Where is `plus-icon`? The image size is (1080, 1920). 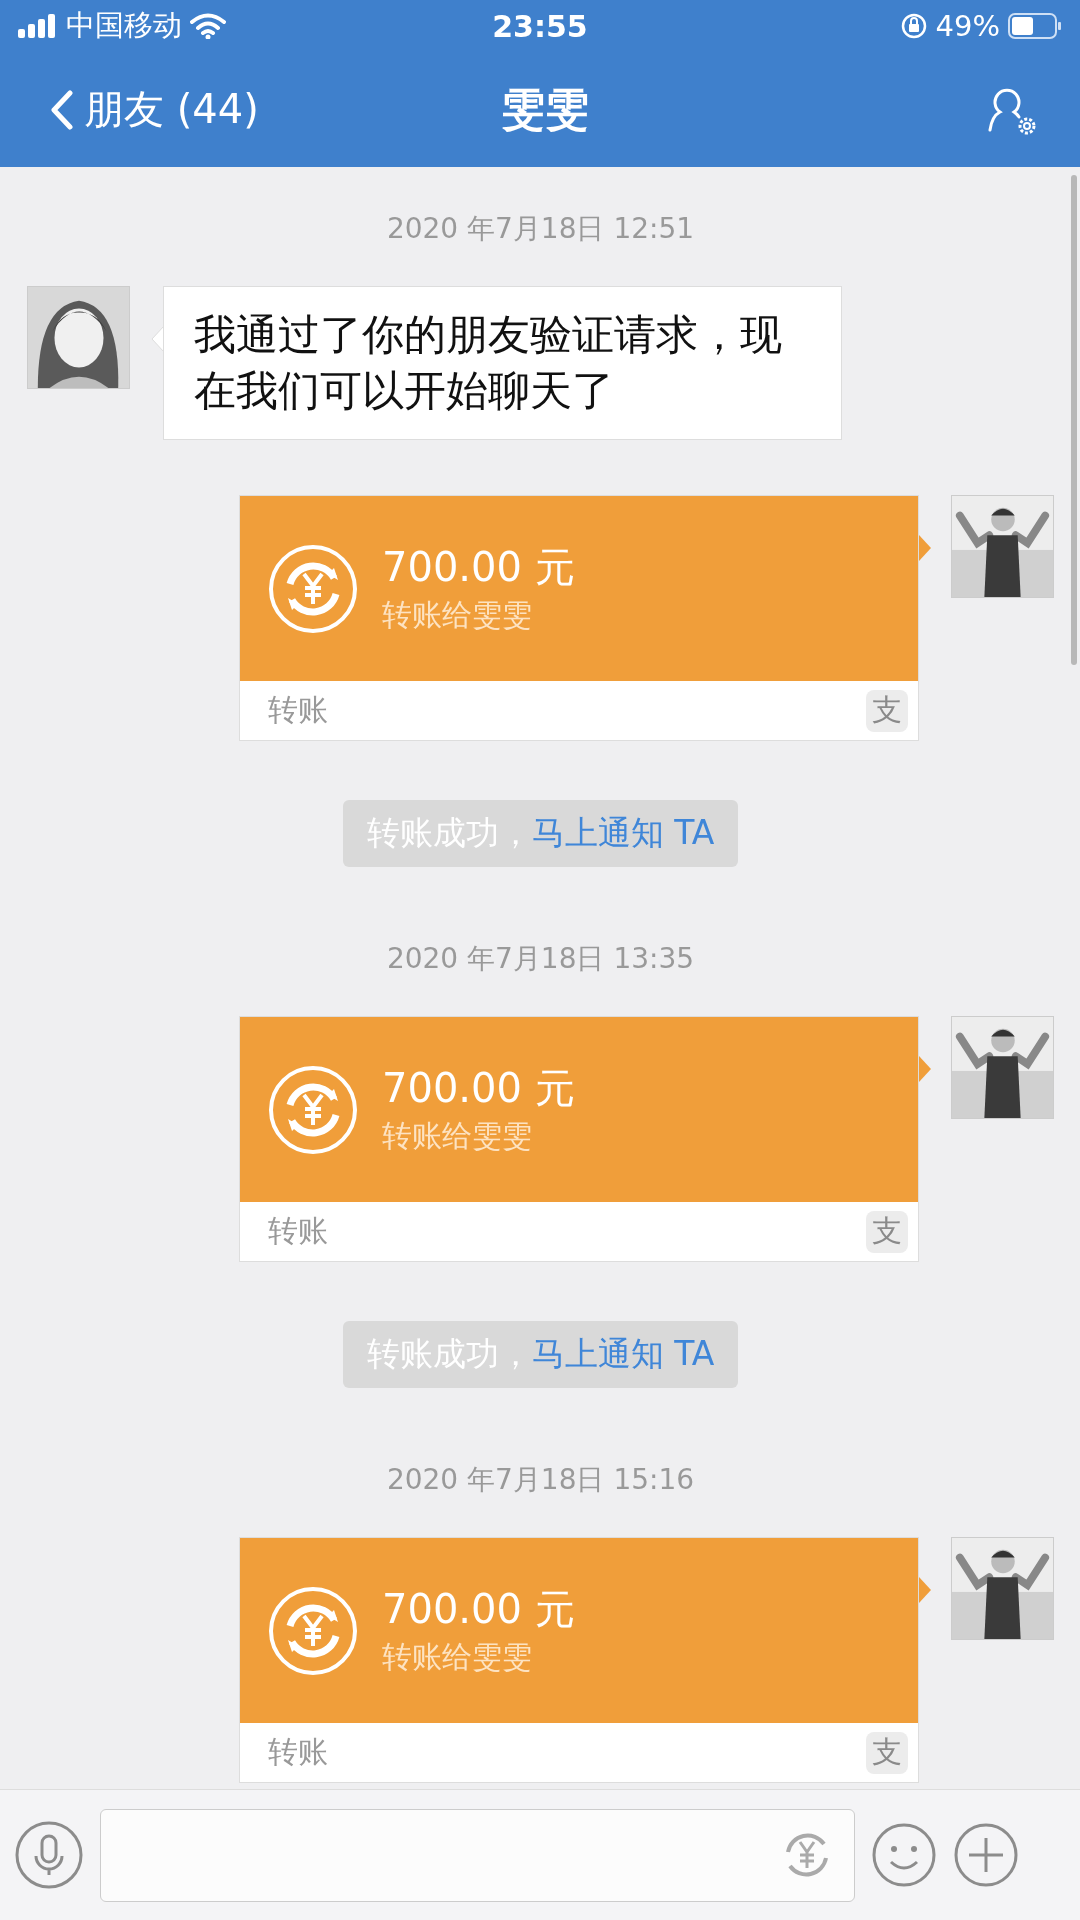
plus-icon is located at coordinates (986, 1855).